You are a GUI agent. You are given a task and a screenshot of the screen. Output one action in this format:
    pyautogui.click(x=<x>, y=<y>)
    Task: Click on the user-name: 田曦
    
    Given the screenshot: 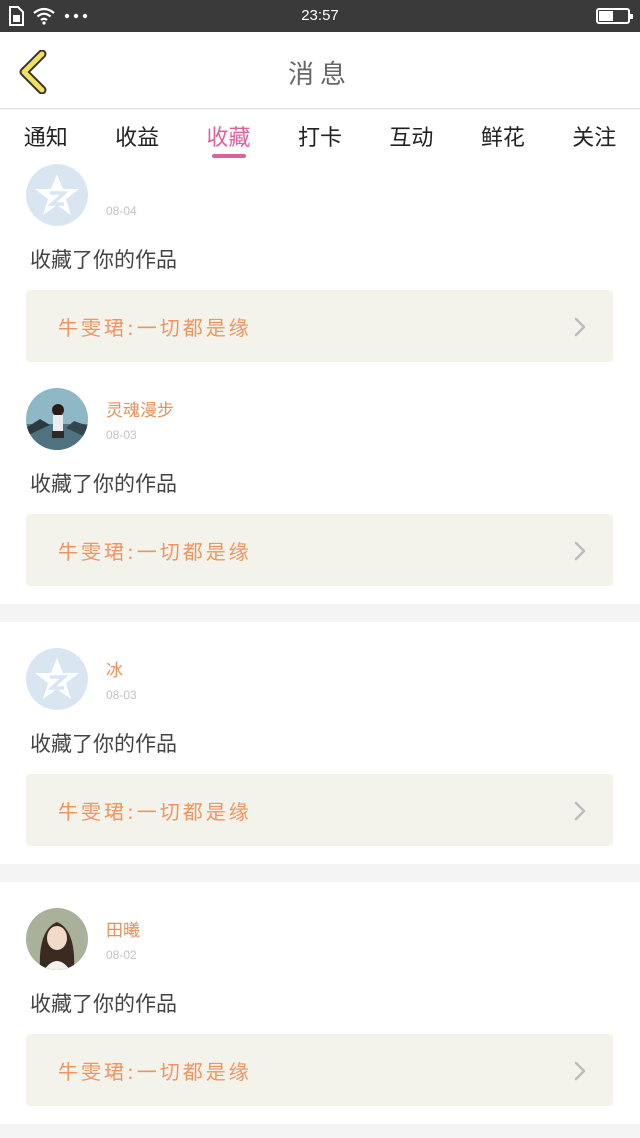 What is the action you would take?
    pyautogui.click(x=123, y=928)
    